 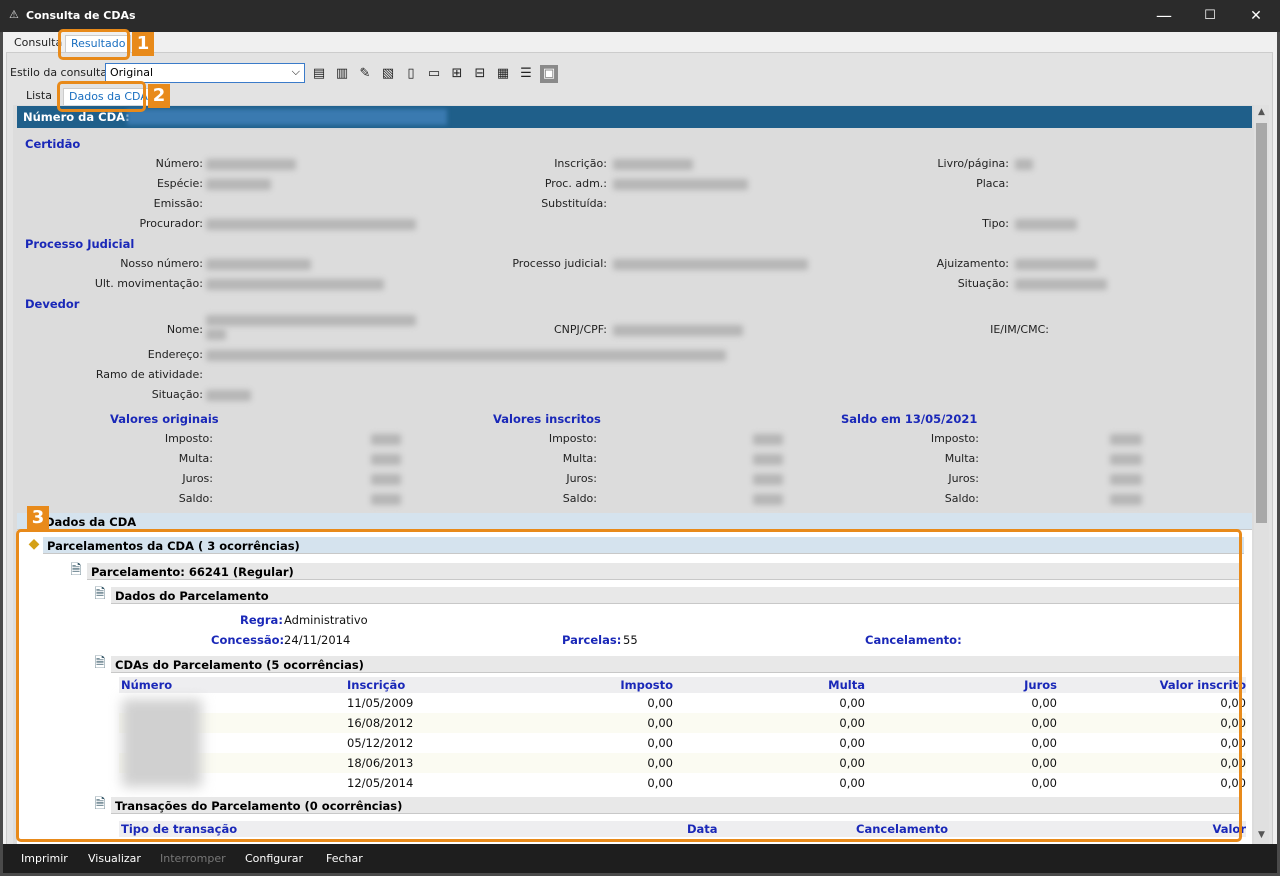 What do you see at coordinates (344, 858) in the screenshot?
I see `fechar-button: Fechar` at bounding box center [344, 858].